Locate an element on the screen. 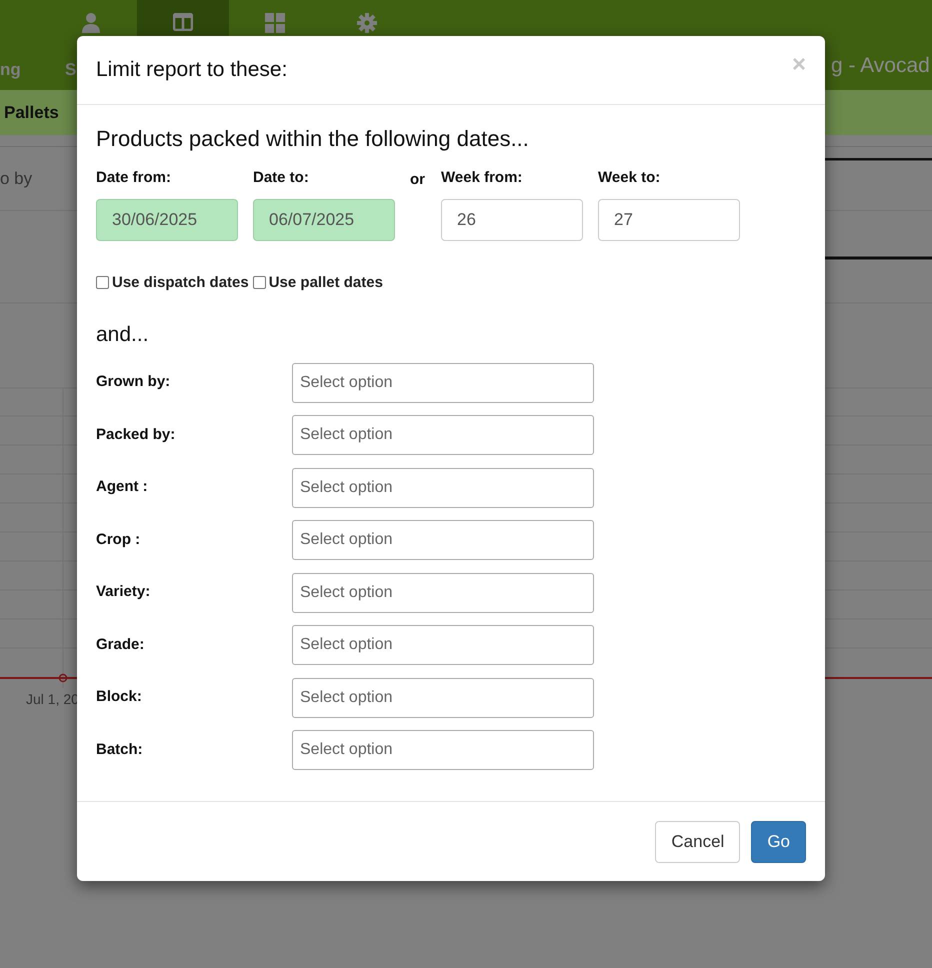 The height and width of the screenshot is (968, 932). checkbox-label: Use pallet dates is located at coordinates (325, 282).